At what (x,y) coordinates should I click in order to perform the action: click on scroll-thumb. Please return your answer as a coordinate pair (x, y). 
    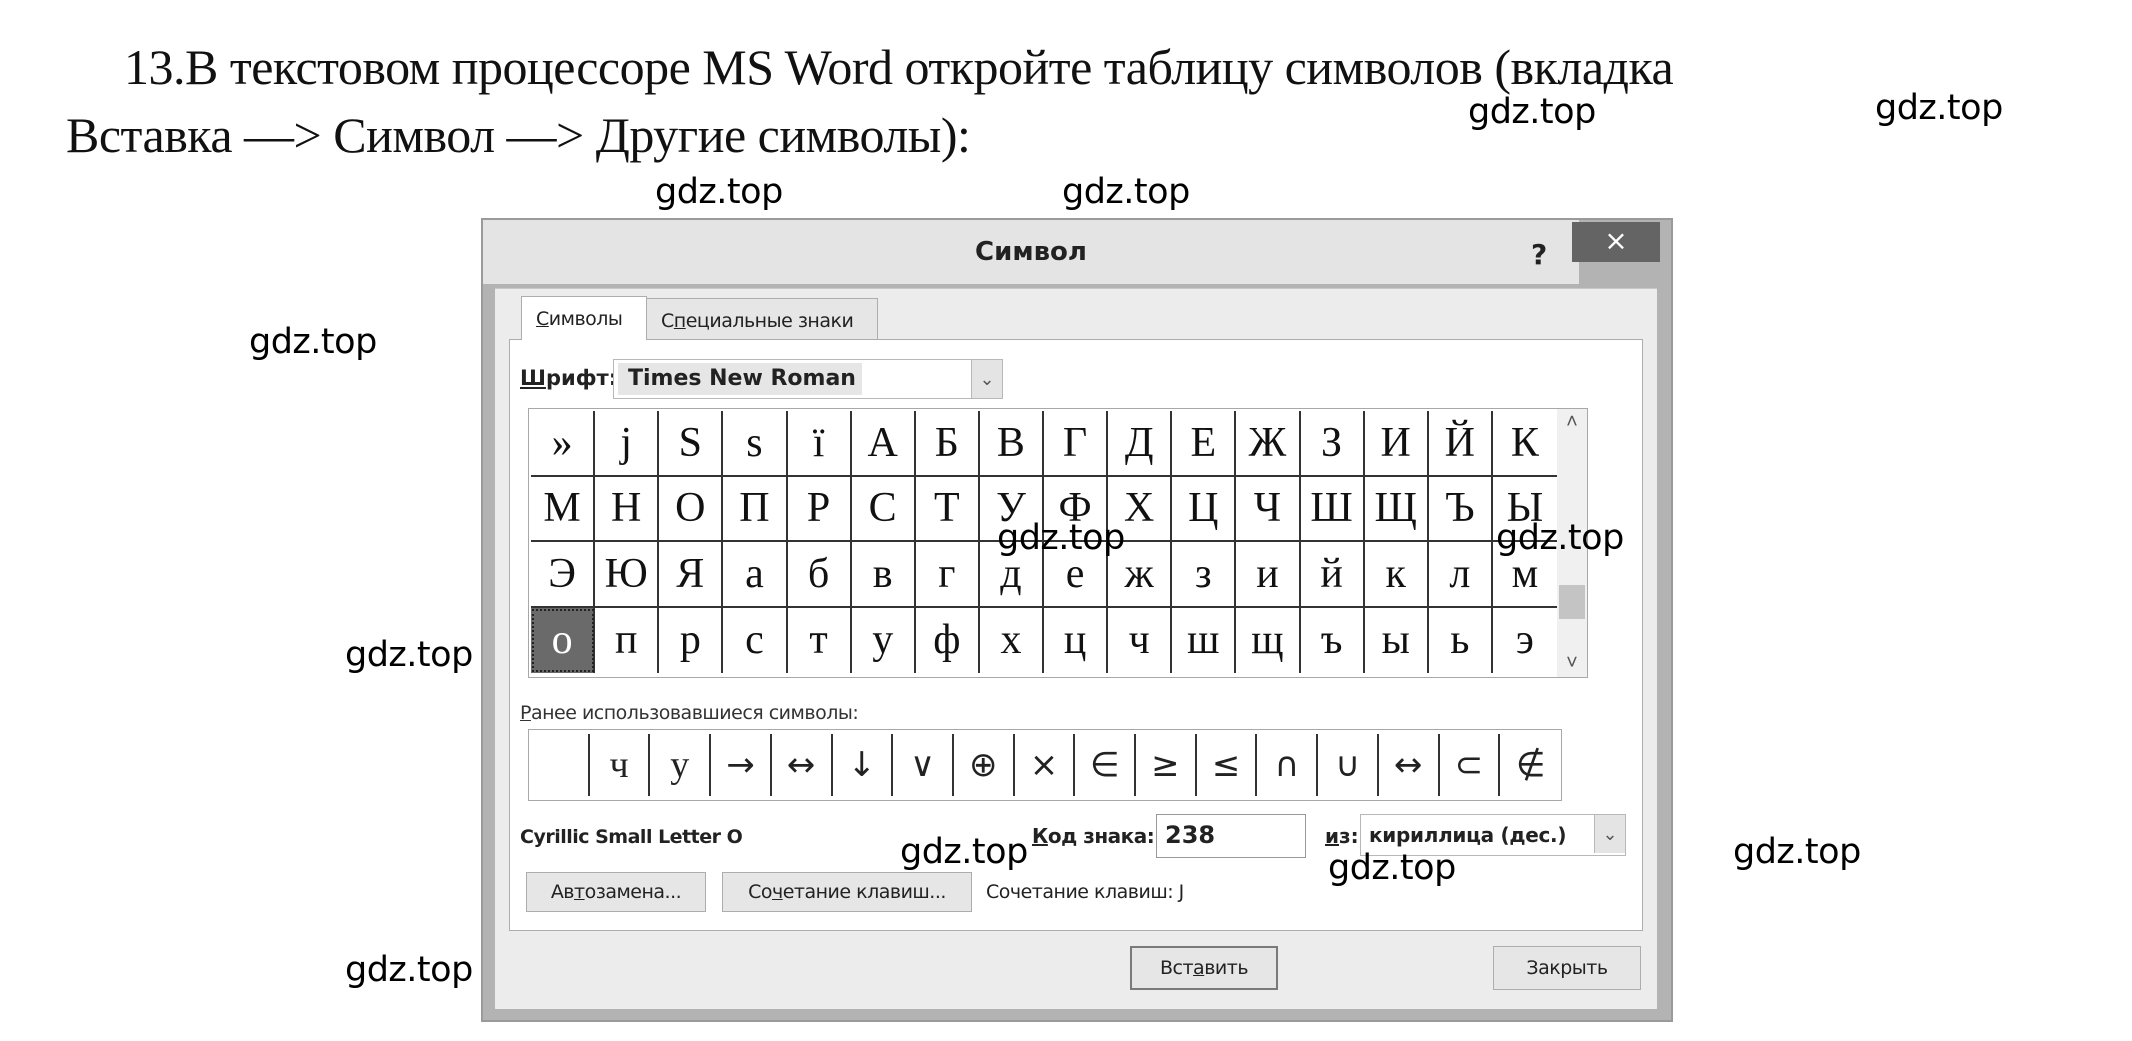
    Looking at the image, I should click on (1572, 602).